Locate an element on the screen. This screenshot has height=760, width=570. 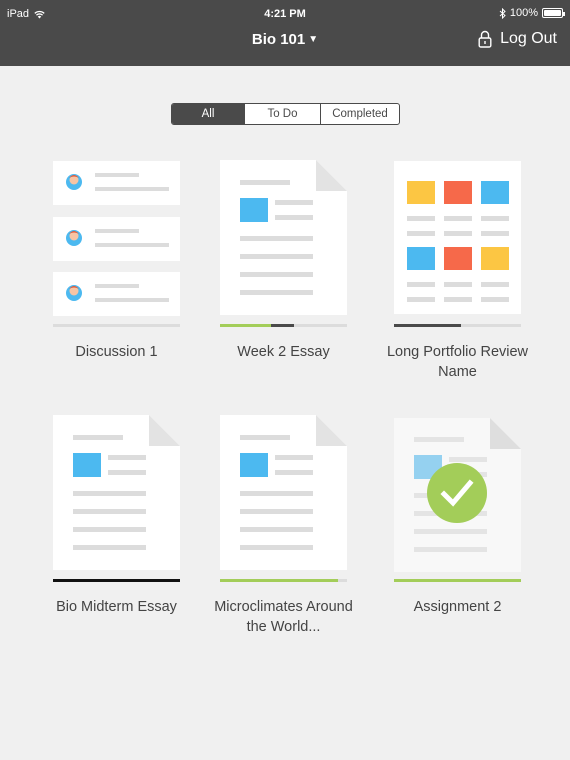
status-bar: iPad 4:21 PM 100% is located at coordinates (285, 14).